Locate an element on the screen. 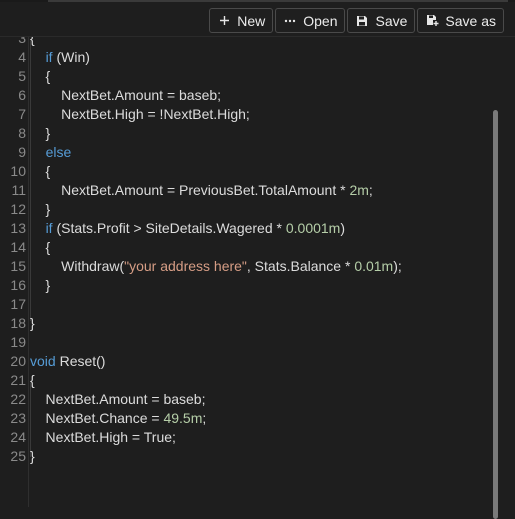  line-number: 14 is located at coordinates (18, 247).